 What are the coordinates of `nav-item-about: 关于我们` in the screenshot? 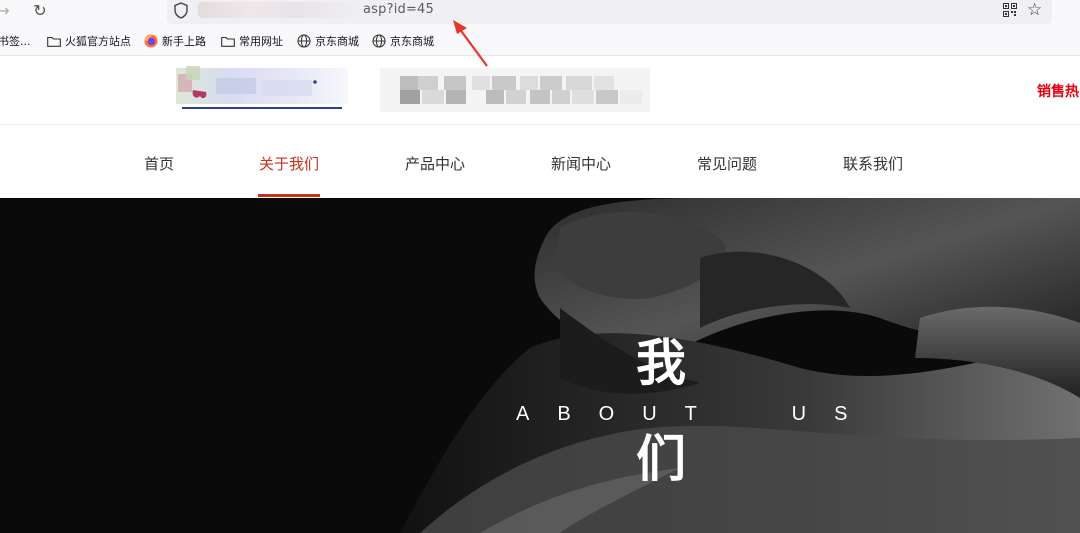 It's located at (289, 163).